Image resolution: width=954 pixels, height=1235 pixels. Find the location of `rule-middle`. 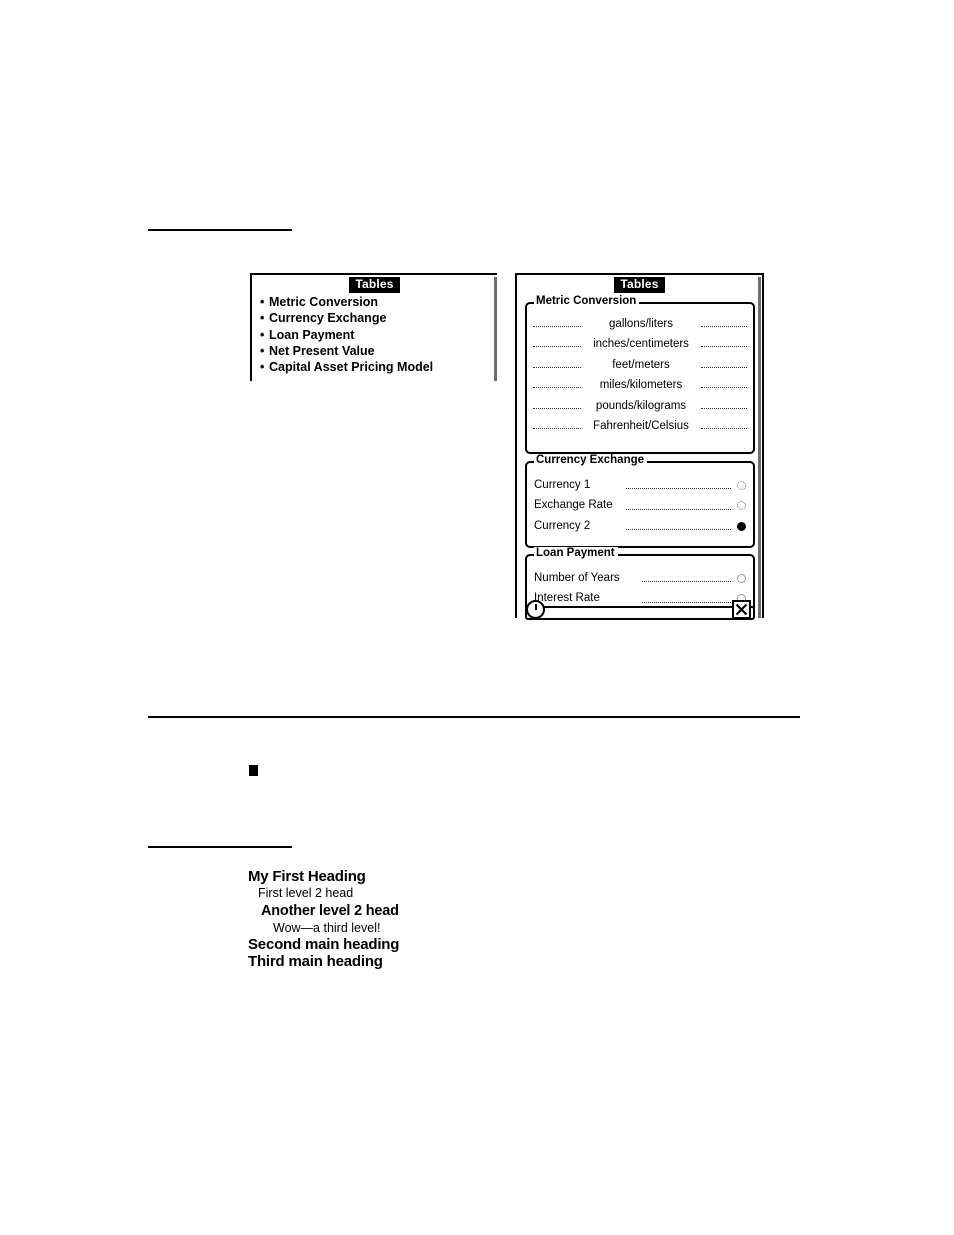

rule-middle is located at coordinates (474, 717).